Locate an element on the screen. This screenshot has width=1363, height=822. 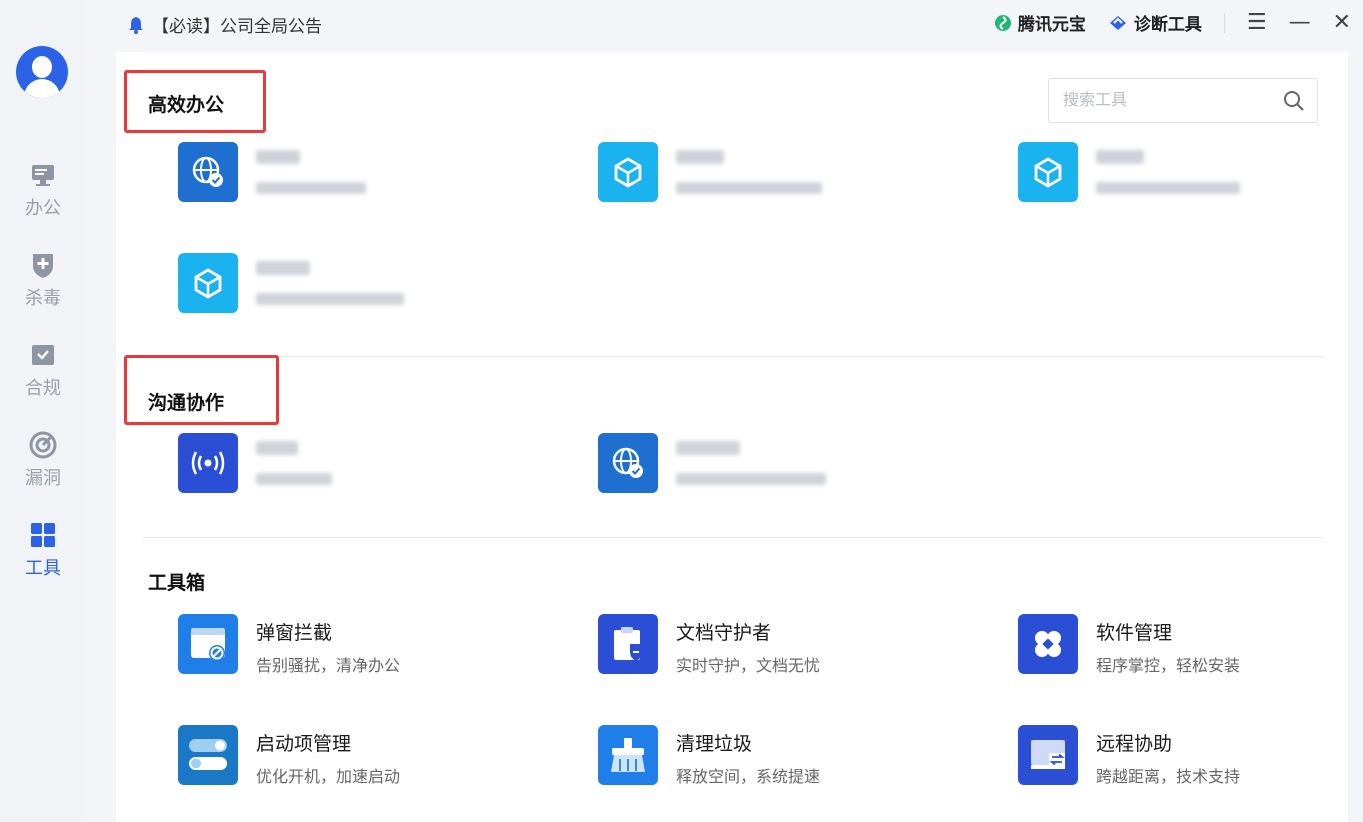
menu-icon: ☰ is located at coordinates (1257, 22).